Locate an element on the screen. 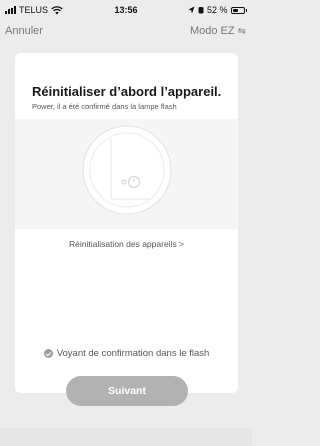 The width and height of the screenshot is (320, 446). status-right: 52 % is located at coordinates (217, 10).